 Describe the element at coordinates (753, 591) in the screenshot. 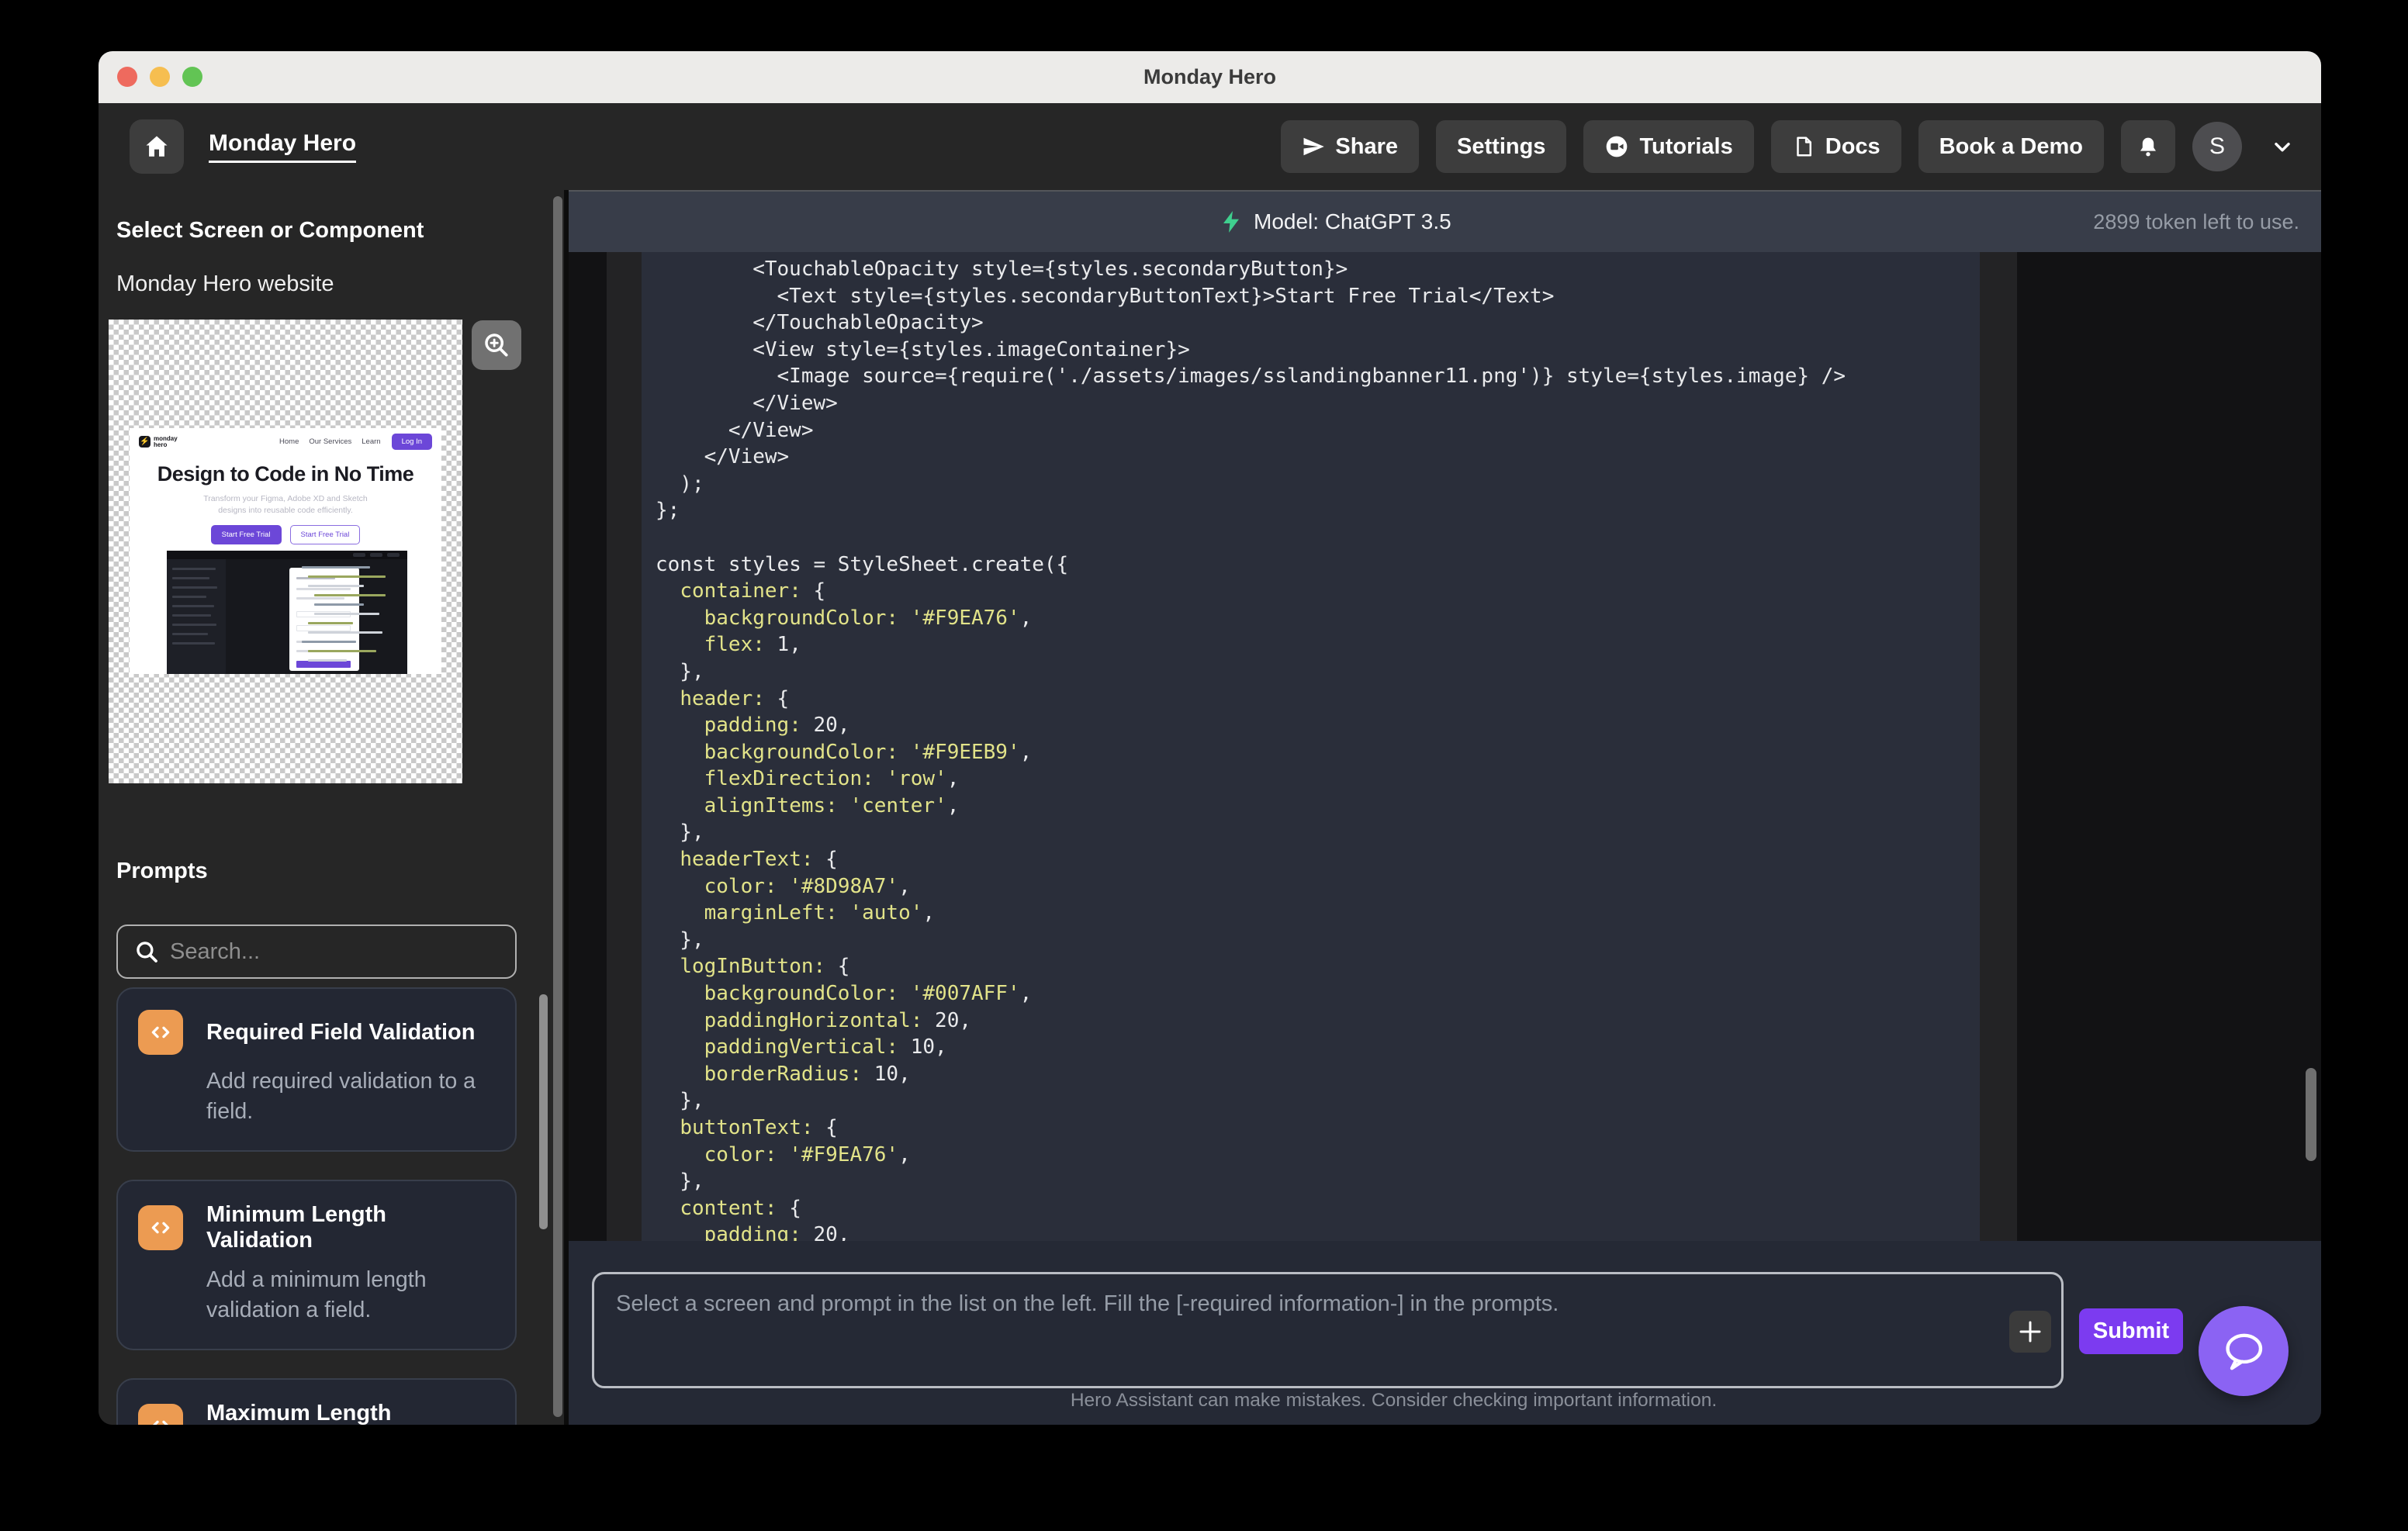

I see `code-line: container: {` at that location.